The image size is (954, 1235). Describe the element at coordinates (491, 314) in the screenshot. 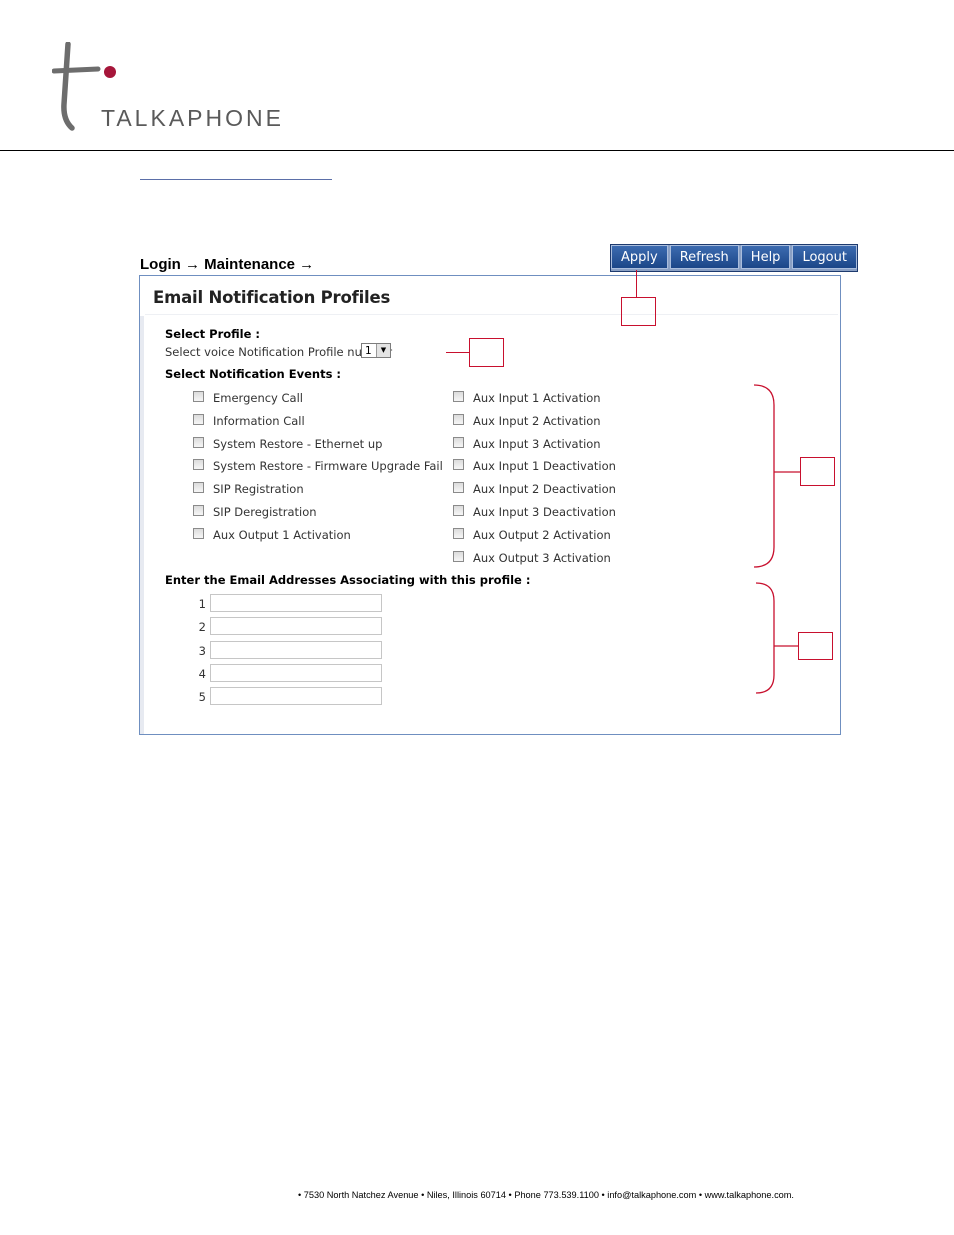

I see `title-divider` at that location.